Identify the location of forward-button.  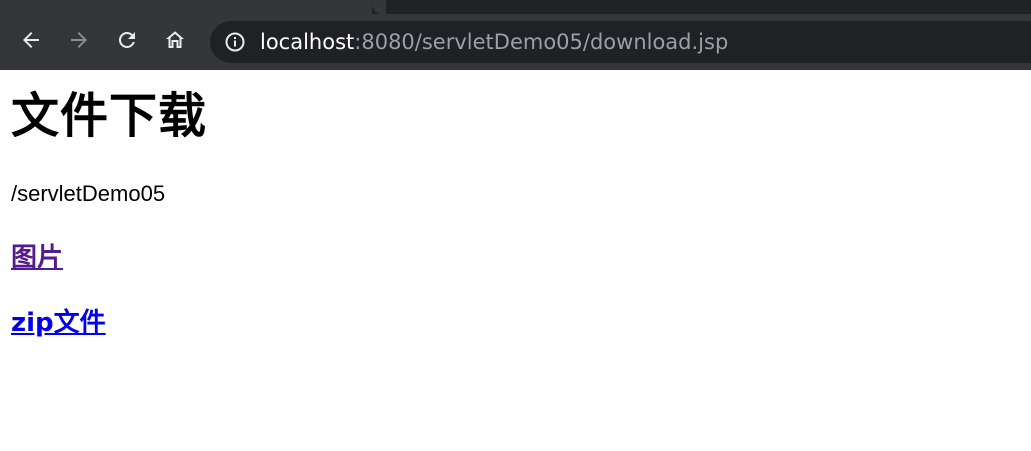
(79, 40).